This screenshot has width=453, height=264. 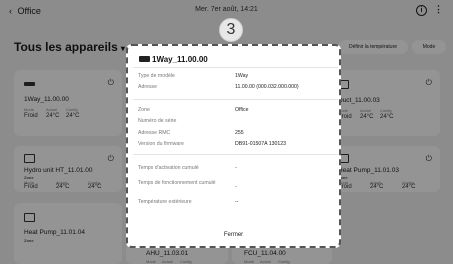 What do you see at coordinates (239, 133) in the screenshot?
I see `info-value: 255` at bounding box center [239, 133].